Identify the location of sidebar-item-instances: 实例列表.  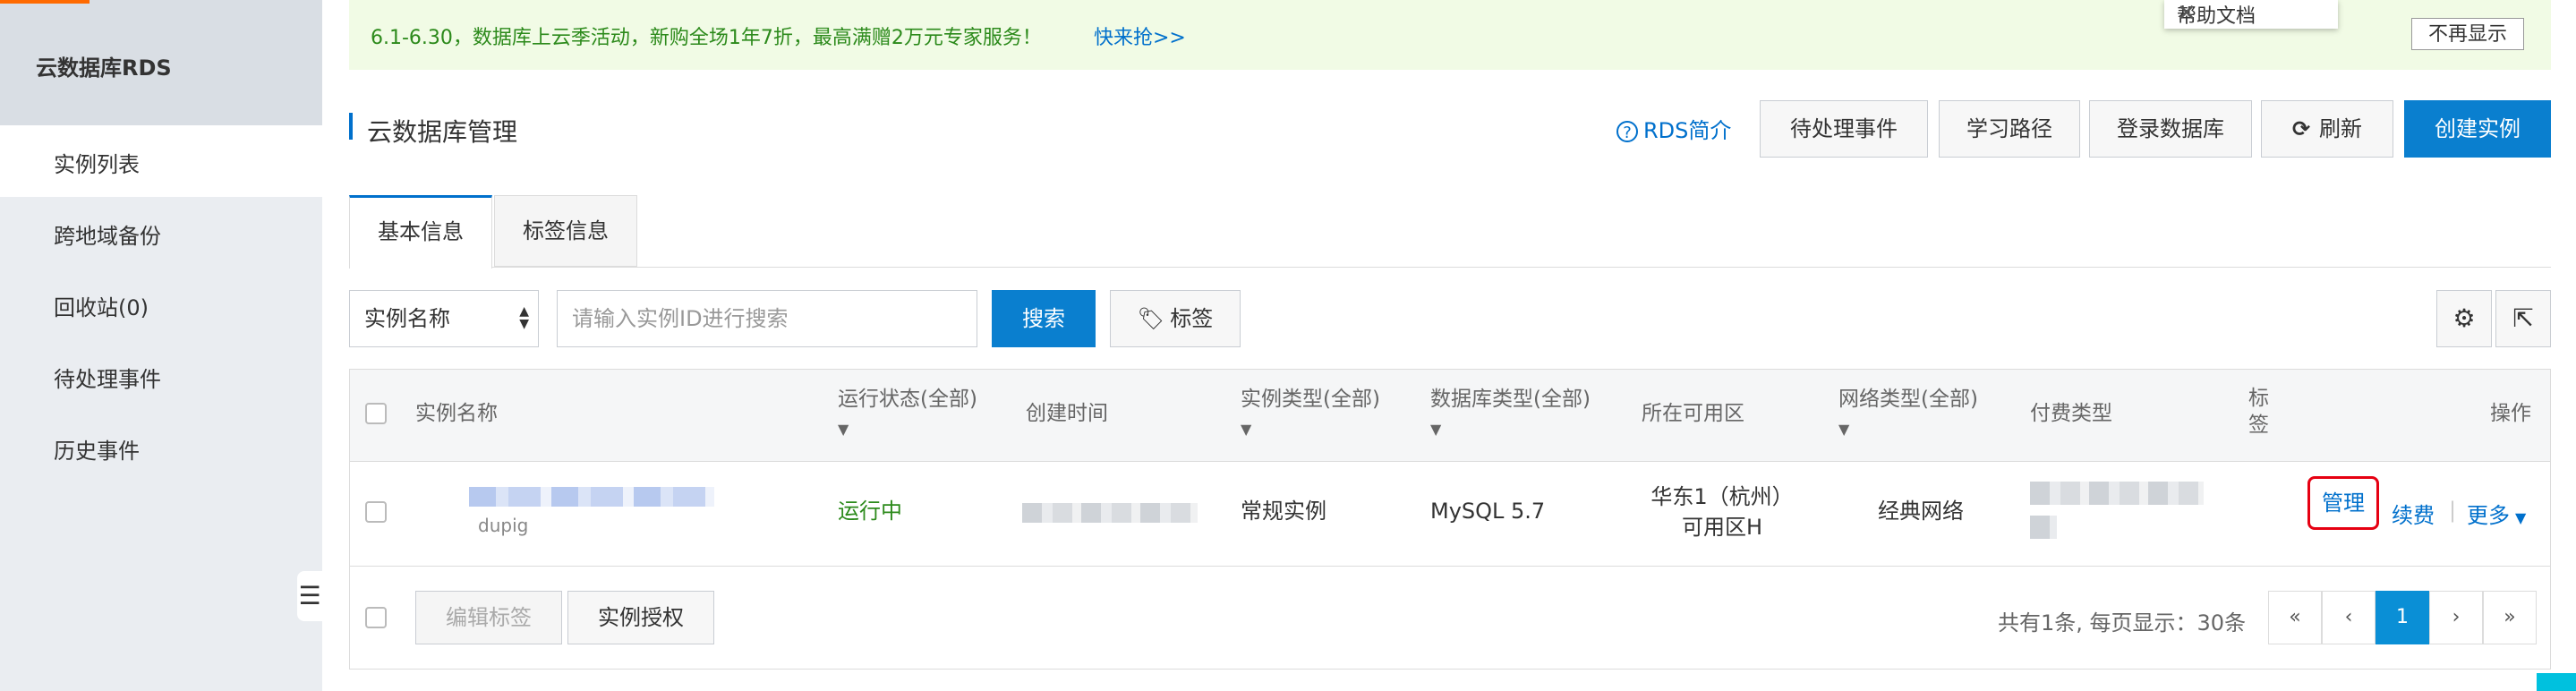
(161, 161).